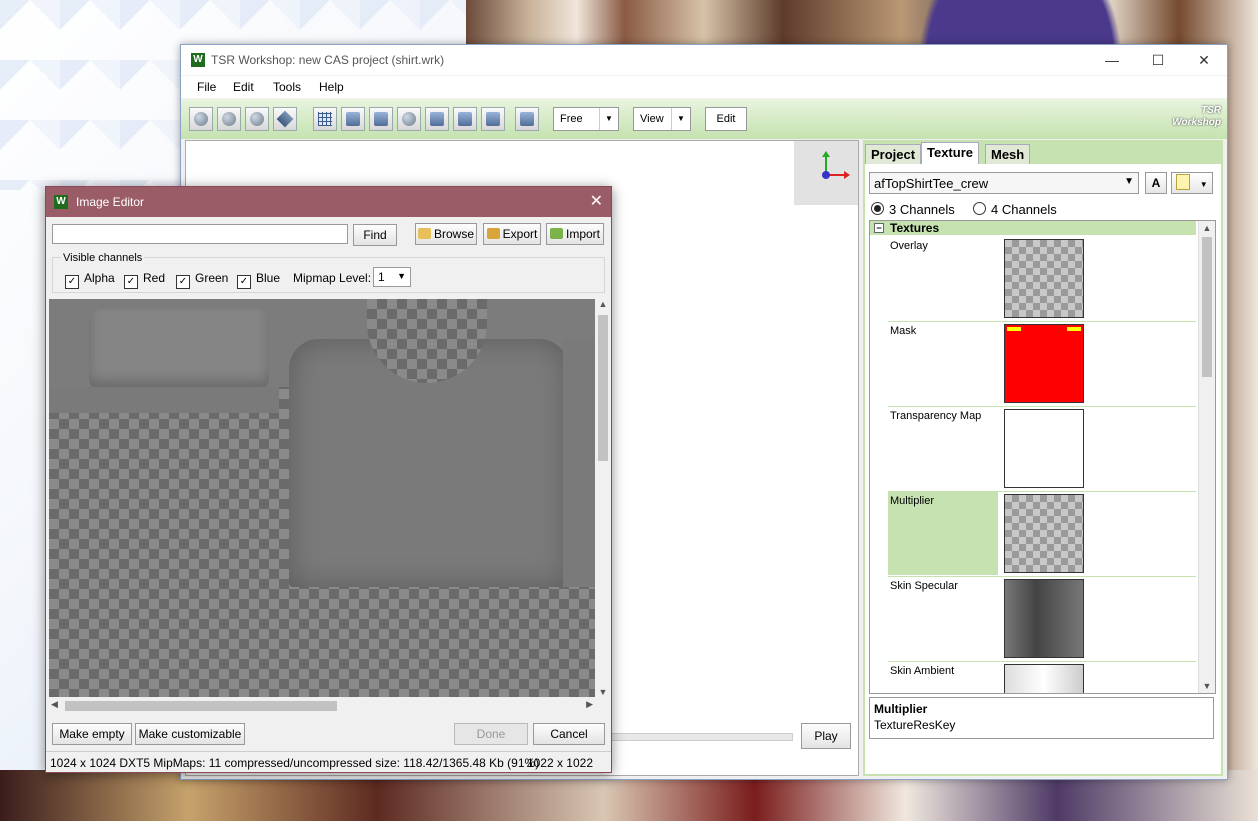  I want to click on texture-row-transparency: Transparency Map, so click(1042, 449).